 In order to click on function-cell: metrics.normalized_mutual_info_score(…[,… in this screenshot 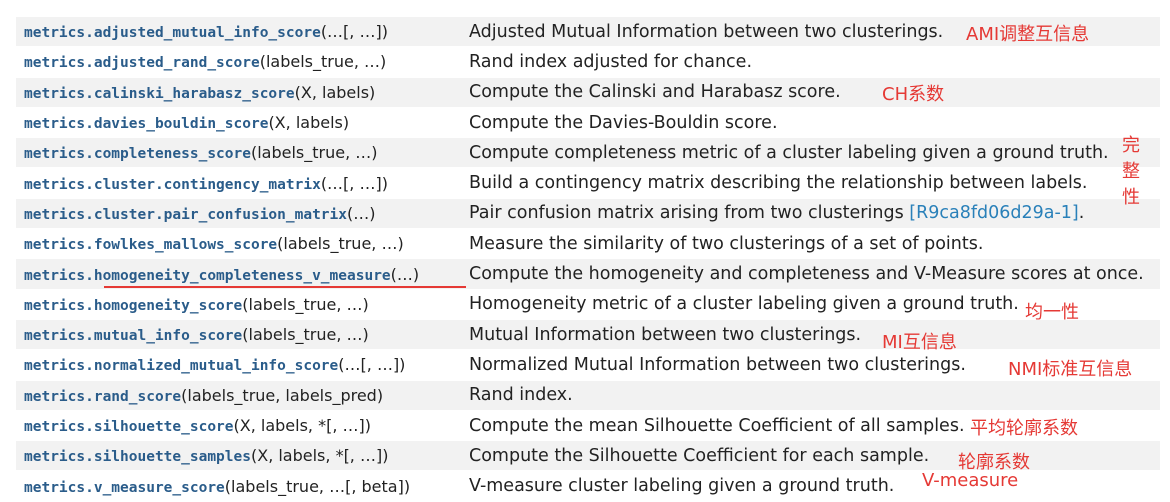, I will do `click(238, 365)`.